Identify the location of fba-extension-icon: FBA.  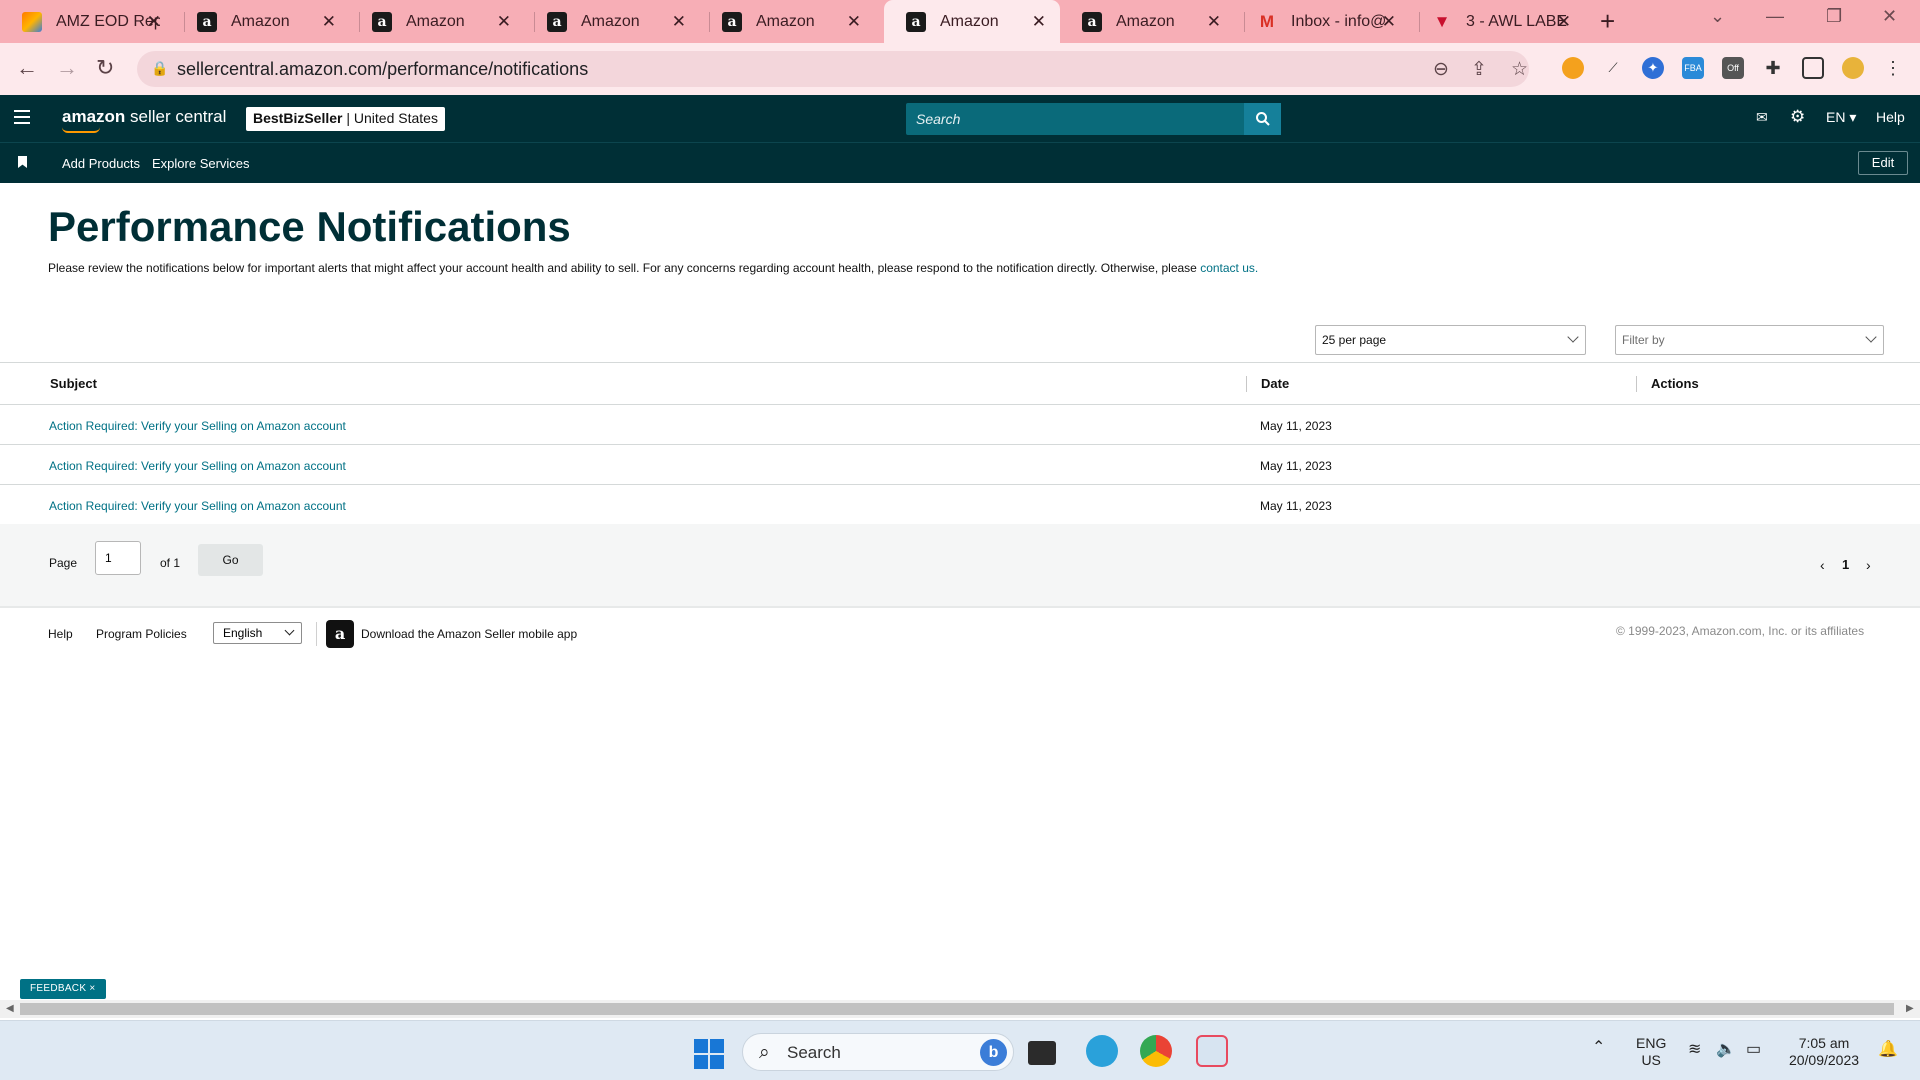
(1693, 68).